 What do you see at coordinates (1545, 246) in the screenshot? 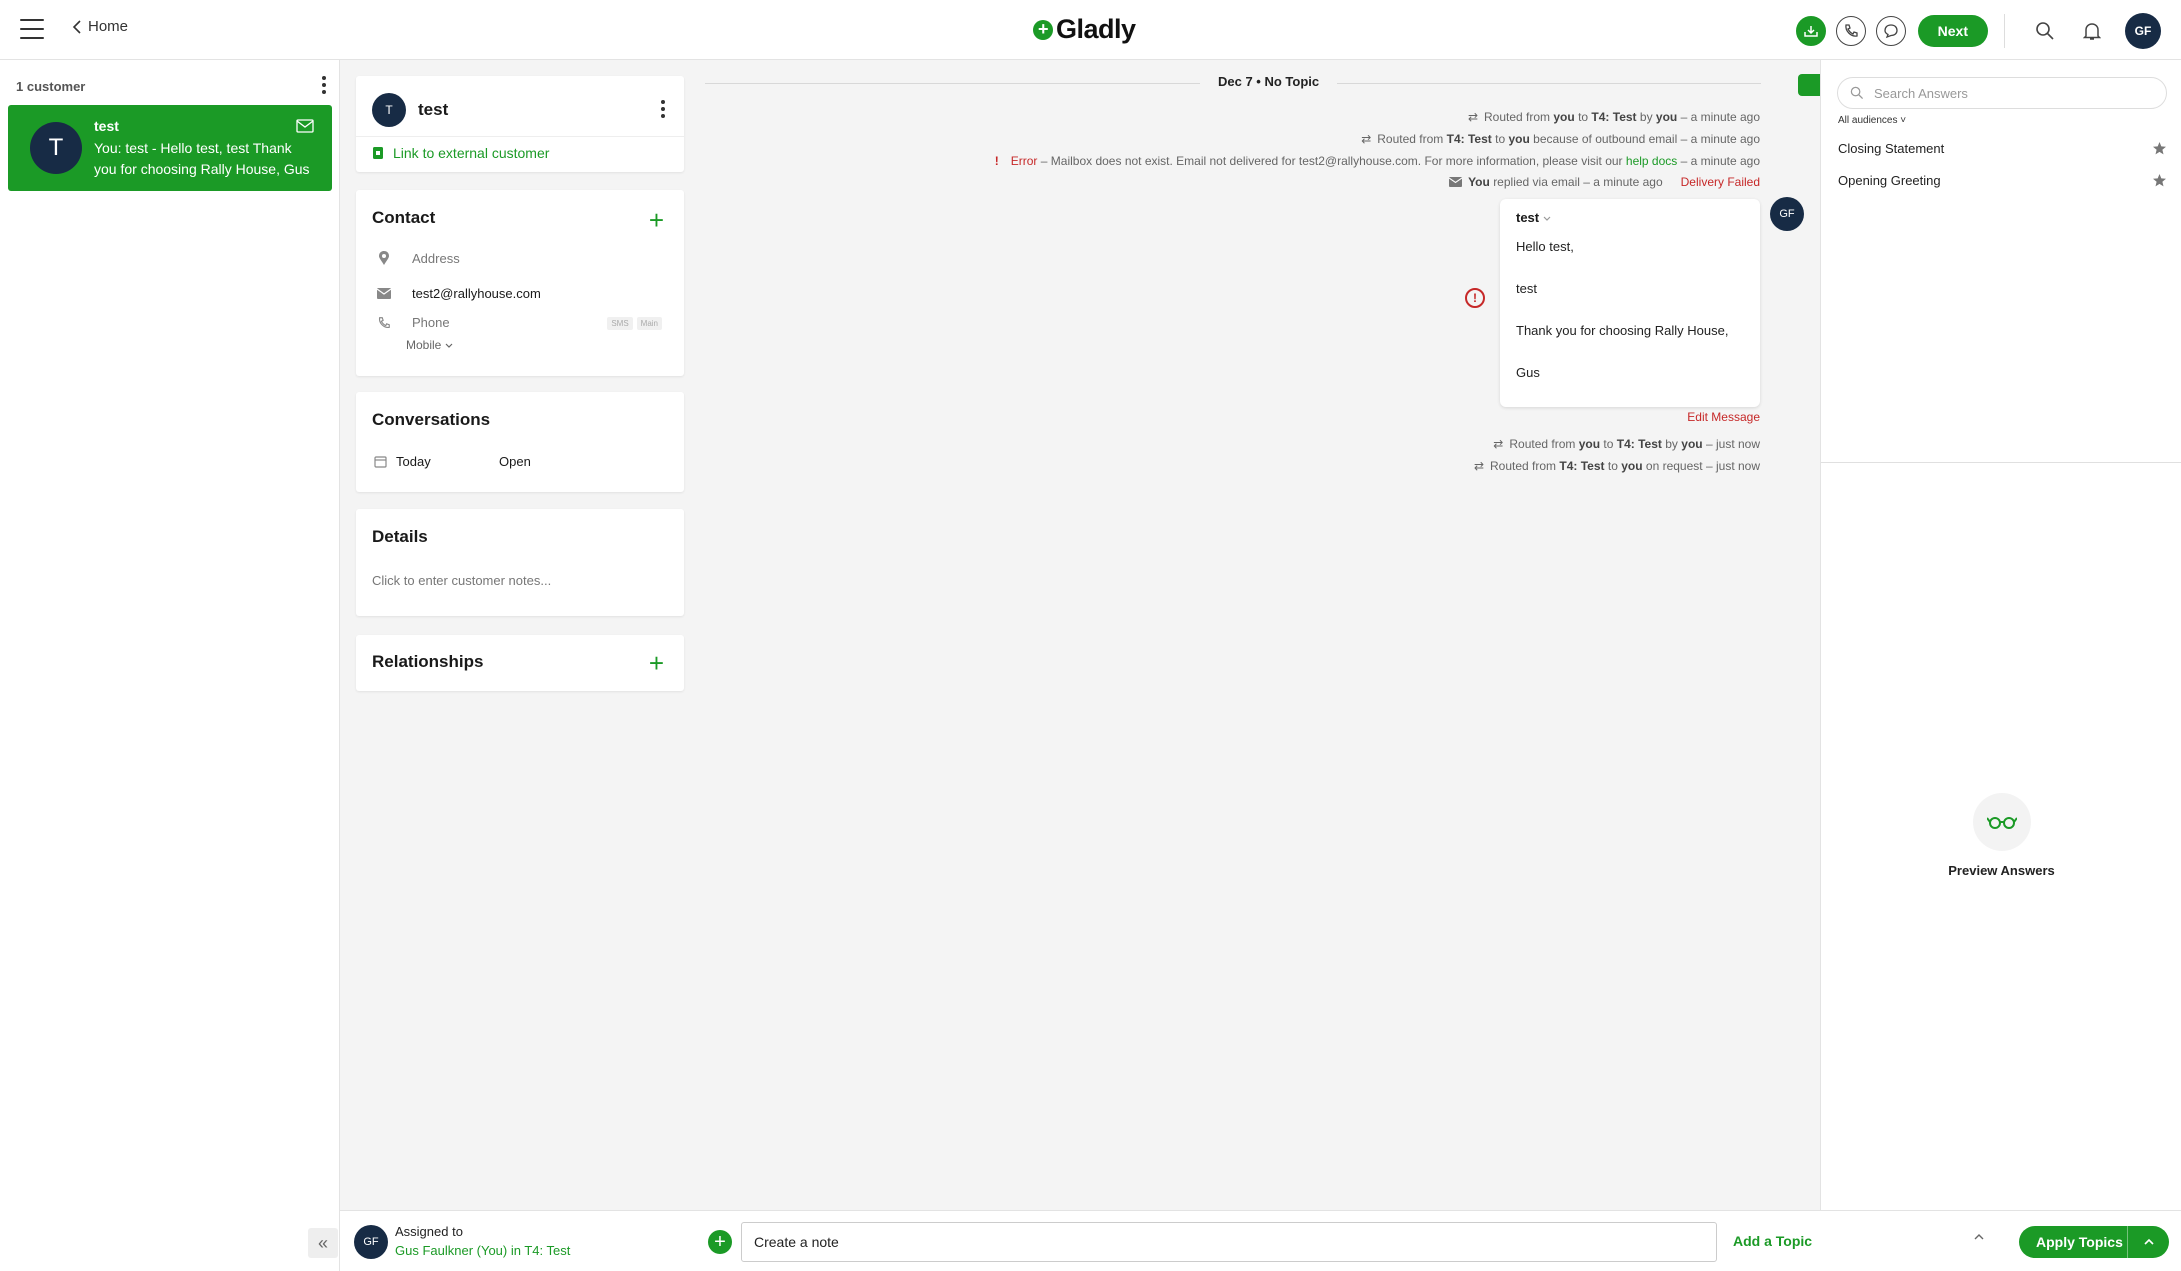
I see `message-line: Hello test,` at bounding box center [1545, 246].